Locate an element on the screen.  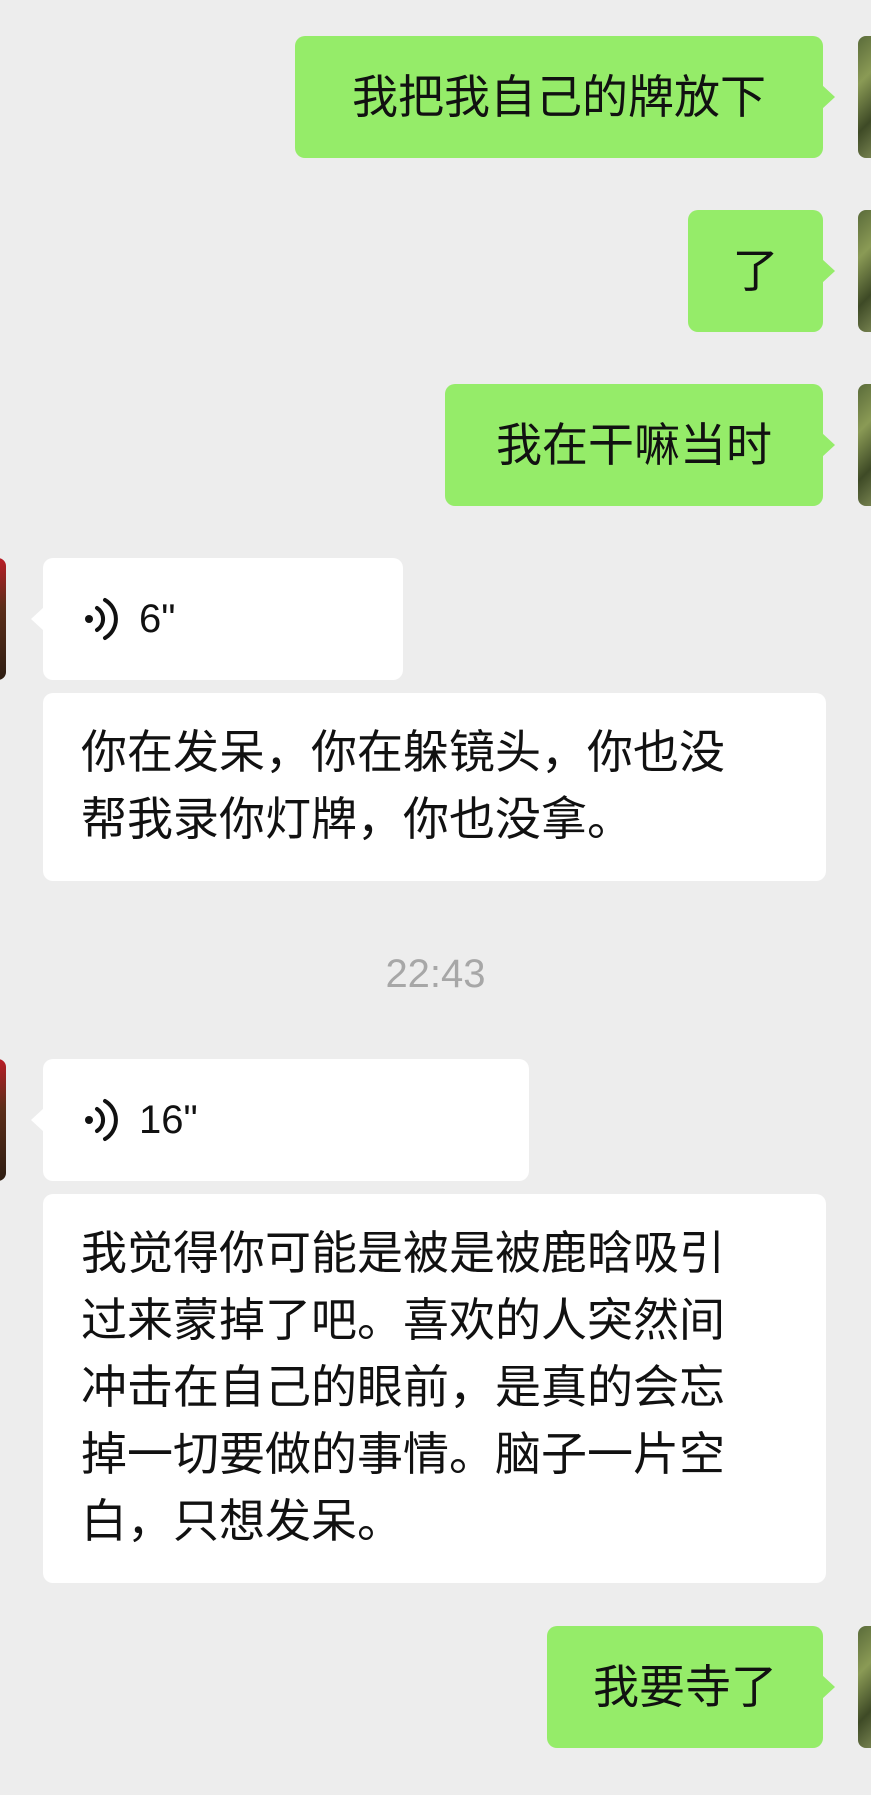
outgoing-message-bubble: 我在干嘛当时 is located at coordinates (640, 445).